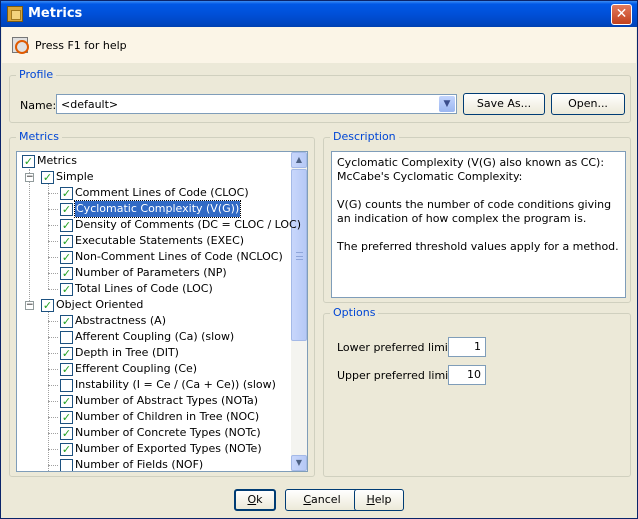 The height and width of the screenshot is (519, 638). Describe the element at coordinates (255, 500) in the screenshot. I see `ok-button: Ok` at that location.